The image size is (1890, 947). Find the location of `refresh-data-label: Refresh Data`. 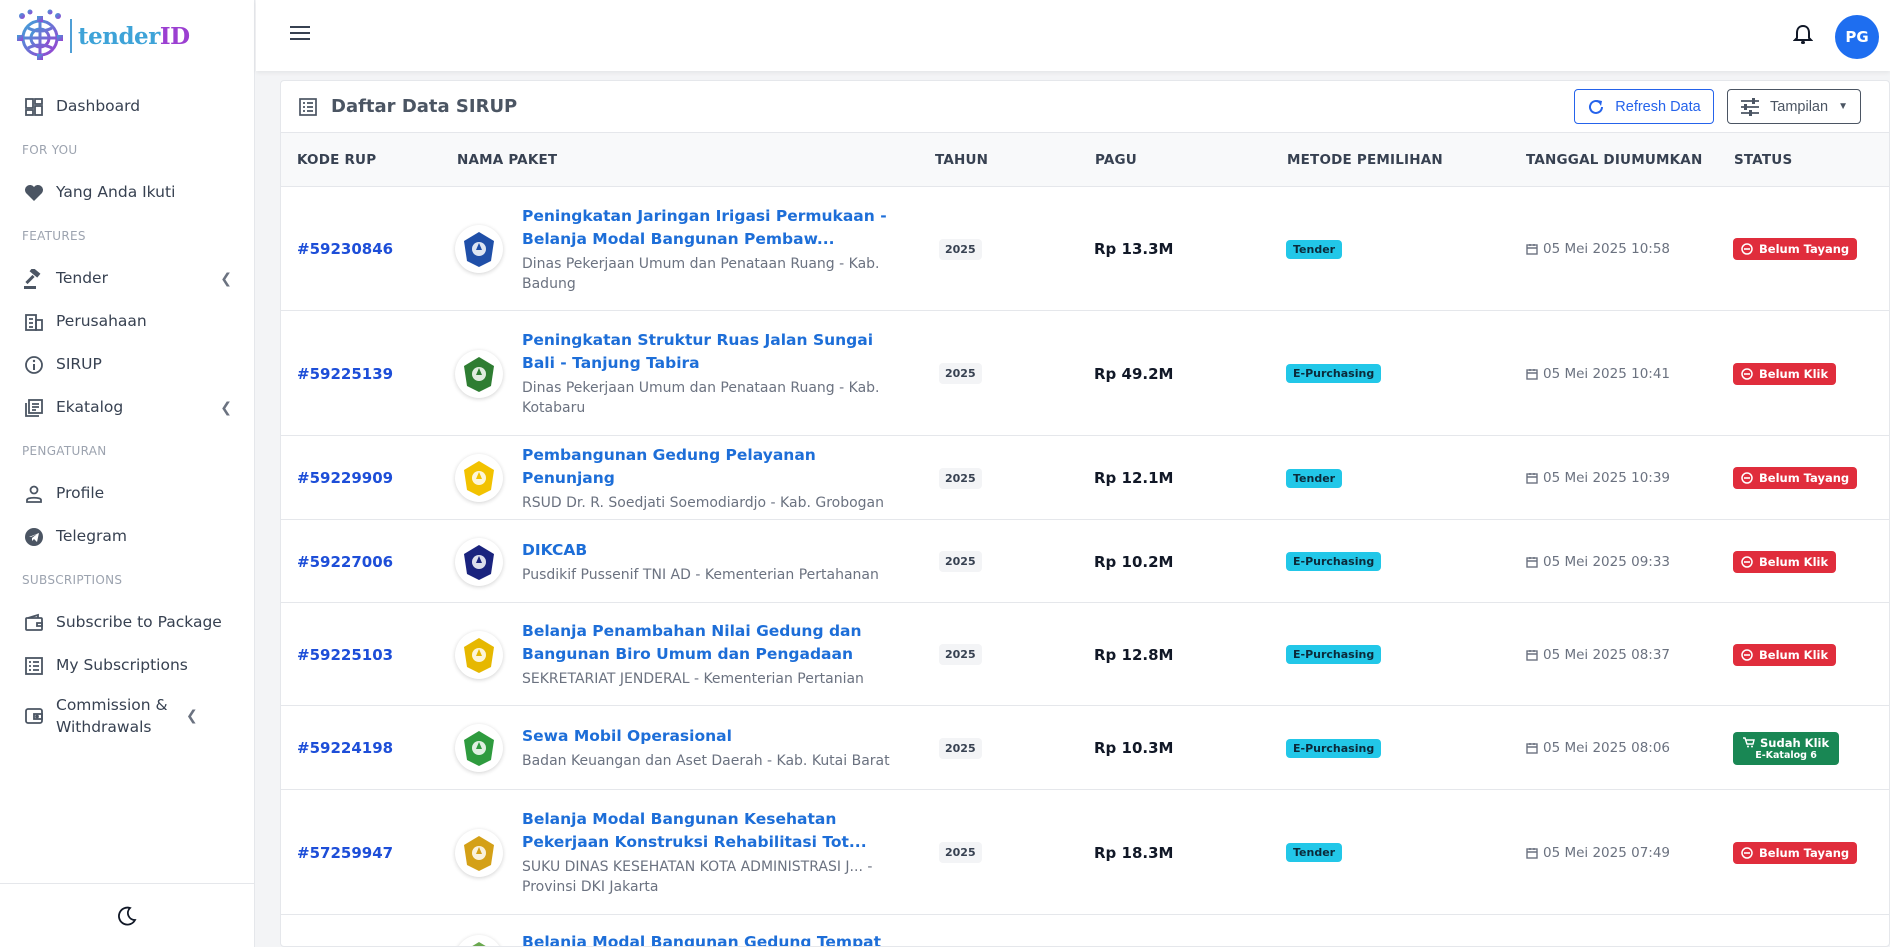

refresh-data-label: Refresh Data is located at coordinates (1658, 106).